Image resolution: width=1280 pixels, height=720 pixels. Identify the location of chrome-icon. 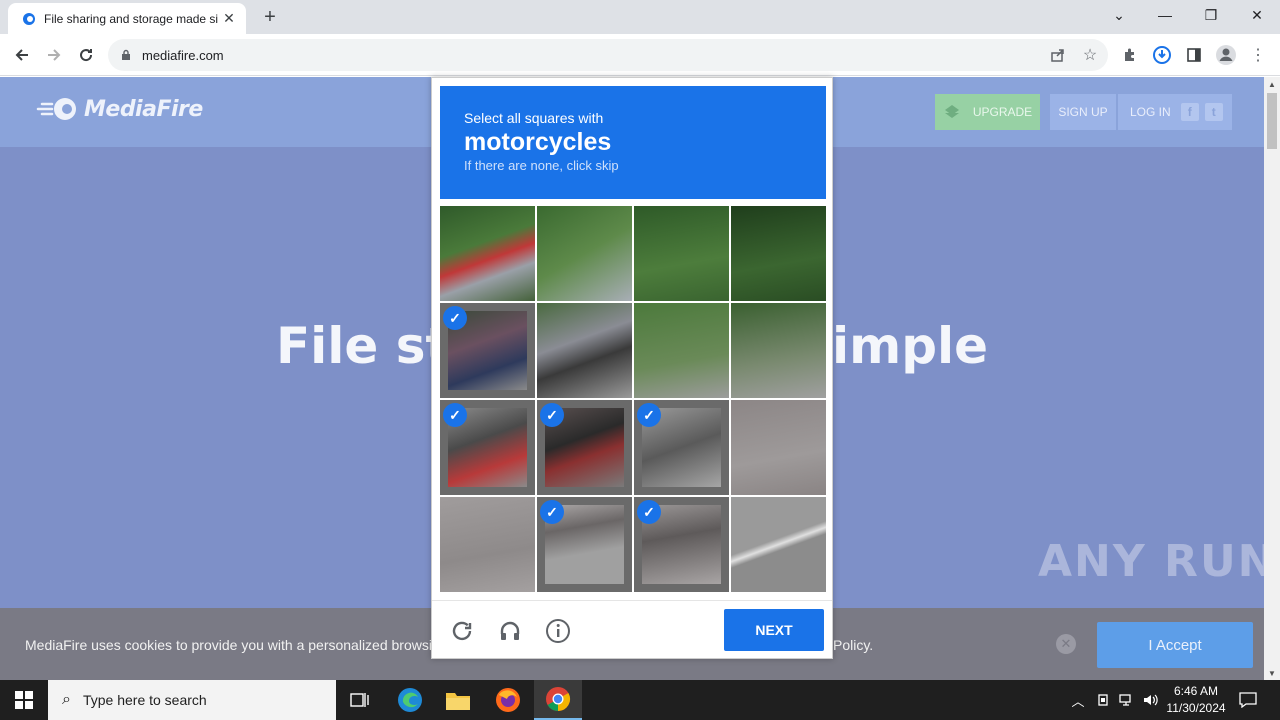
(558, 700).